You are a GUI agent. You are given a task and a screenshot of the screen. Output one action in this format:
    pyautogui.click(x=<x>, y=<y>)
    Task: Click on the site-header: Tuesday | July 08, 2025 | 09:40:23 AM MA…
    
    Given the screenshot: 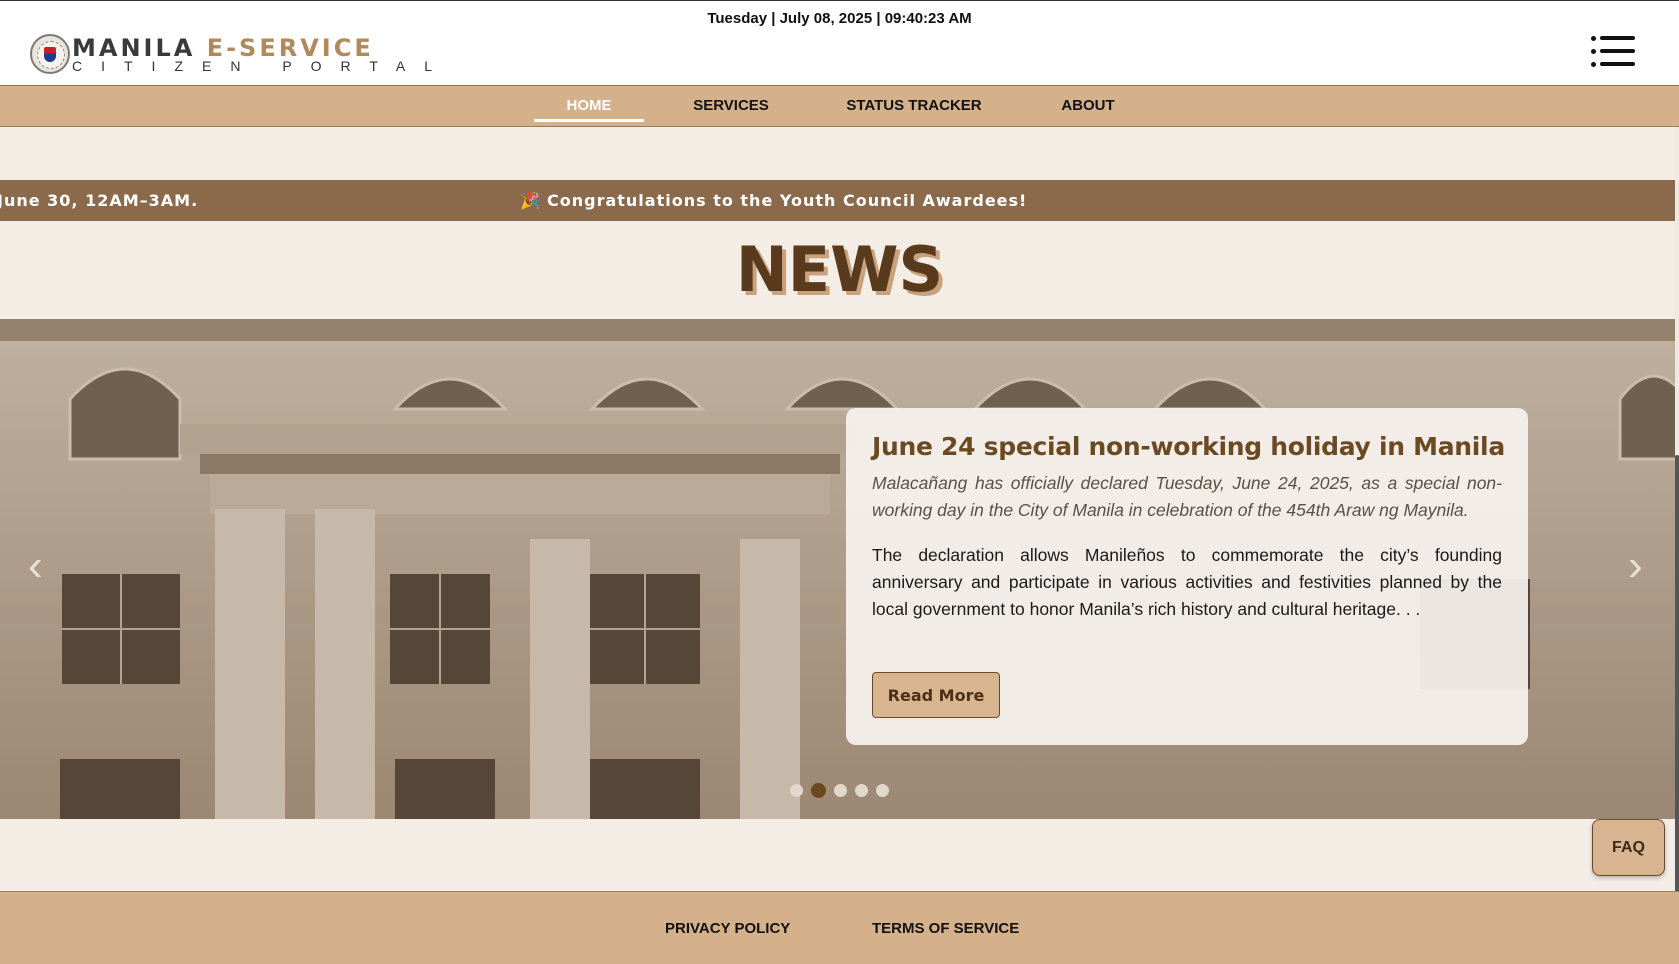 What is the action you would take?
    pyautogui.click(x=839, y=43)
    